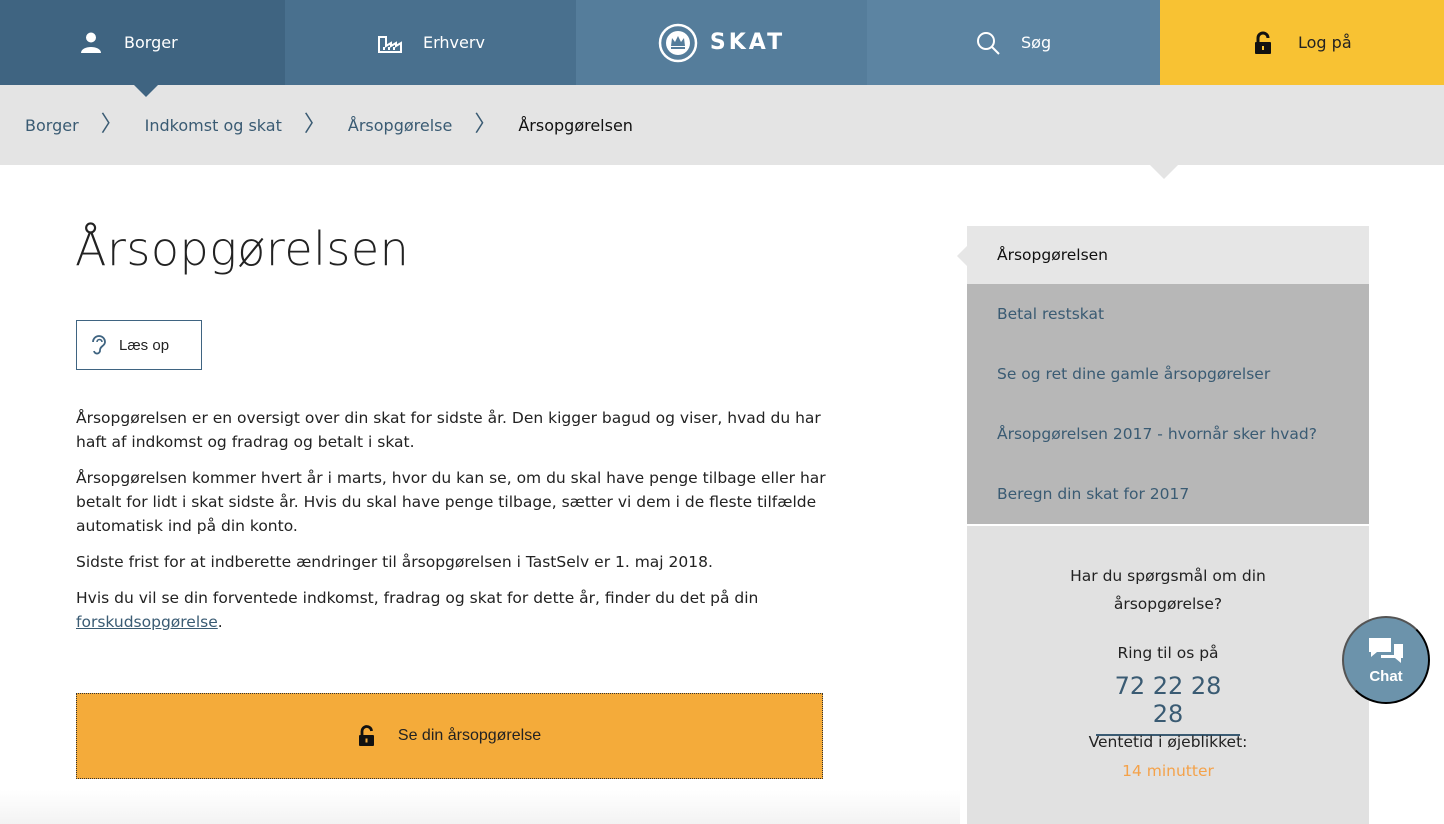 The height and width of the screenshot is (824, 1444). I want to click on sidebar-item-betal-restskat: Betal restskat, so click(1168, 314).